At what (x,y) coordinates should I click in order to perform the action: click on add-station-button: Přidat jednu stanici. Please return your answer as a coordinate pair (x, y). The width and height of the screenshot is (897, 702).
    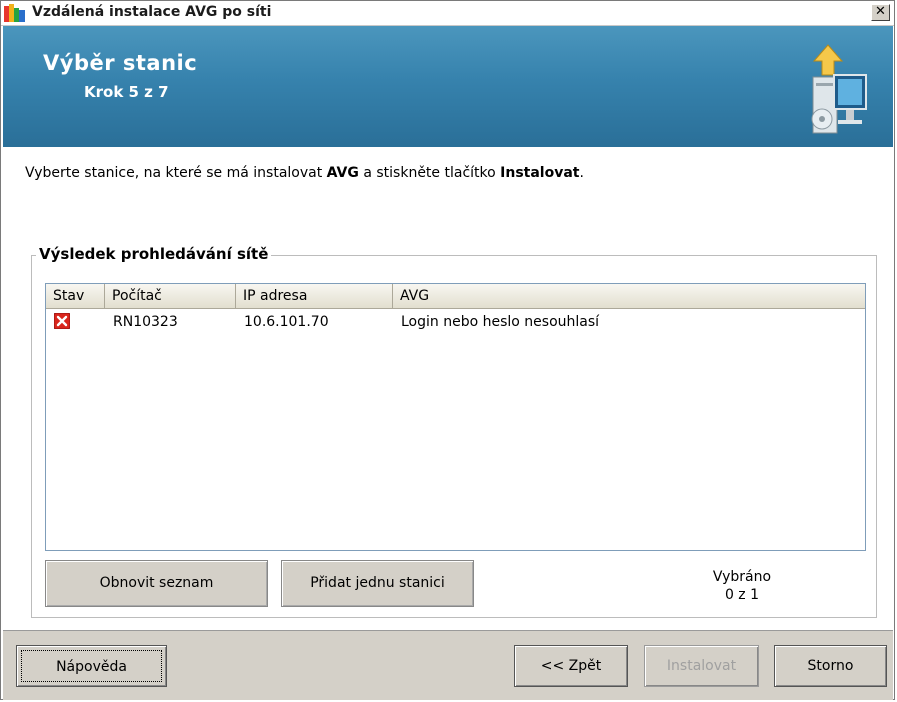
    Looking at the image, I should click on (377, 583).